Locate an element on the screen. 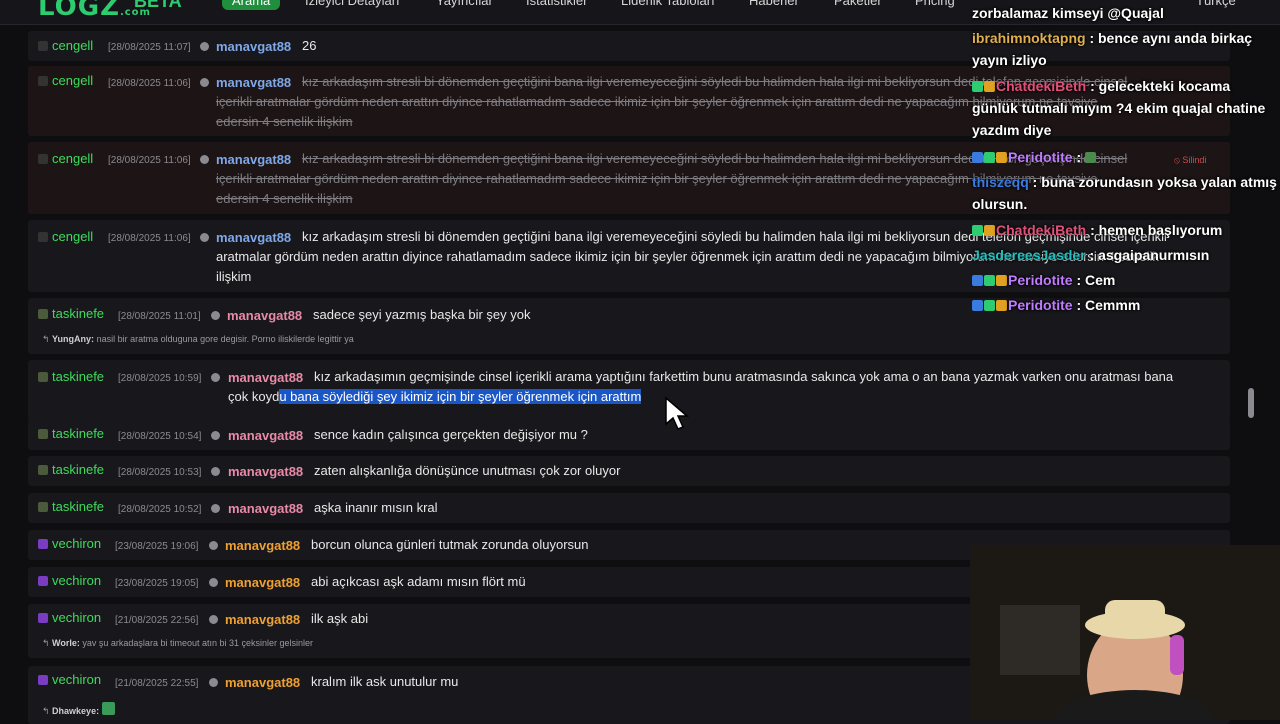 This screenshot has height=724, width=1280. chat-username: ChatdekiBeth is located at coordinates (1041, 230).